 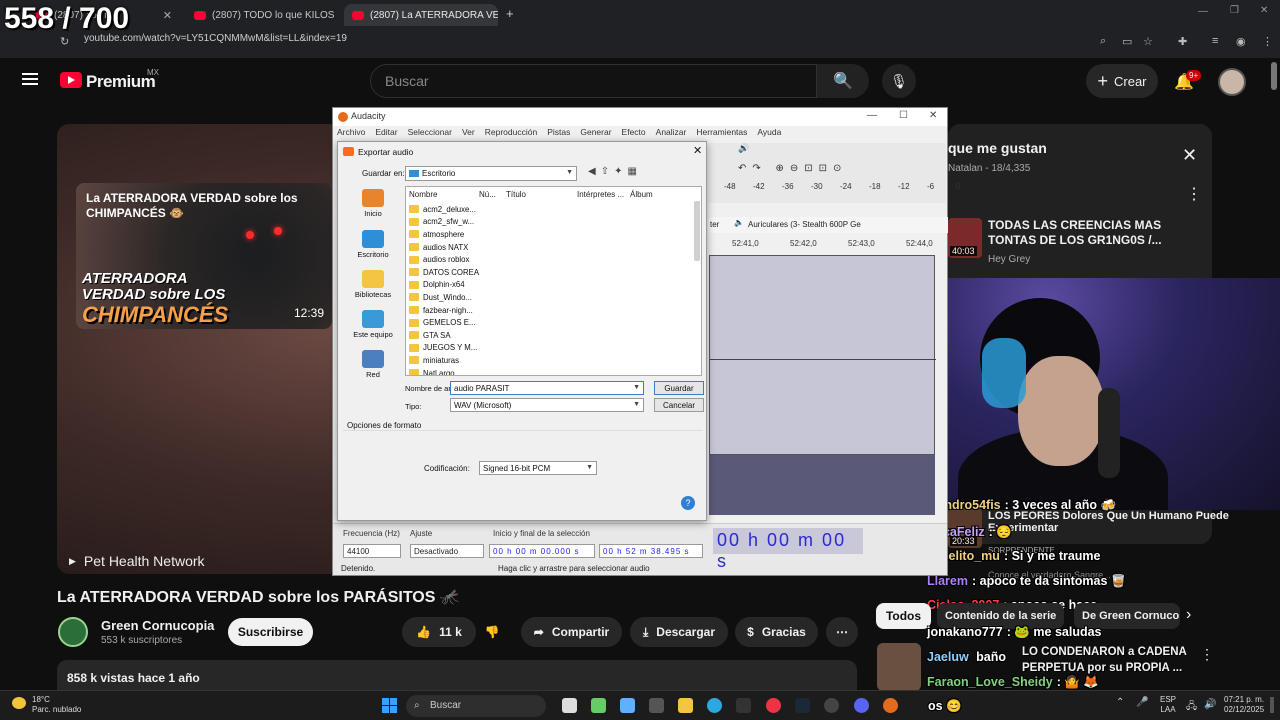 I want to click on related-video-thumbnail, so click(x=899, y=667).